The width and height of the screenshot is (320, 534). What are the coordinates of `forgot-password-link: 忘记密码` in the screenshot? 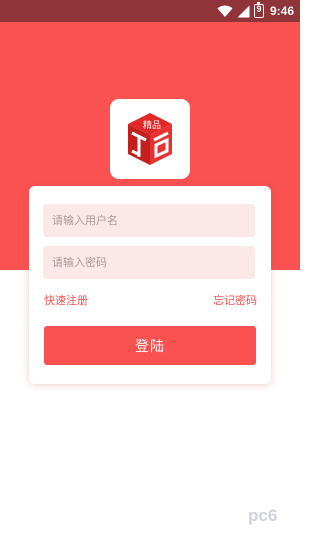 It's located at (235, 300).